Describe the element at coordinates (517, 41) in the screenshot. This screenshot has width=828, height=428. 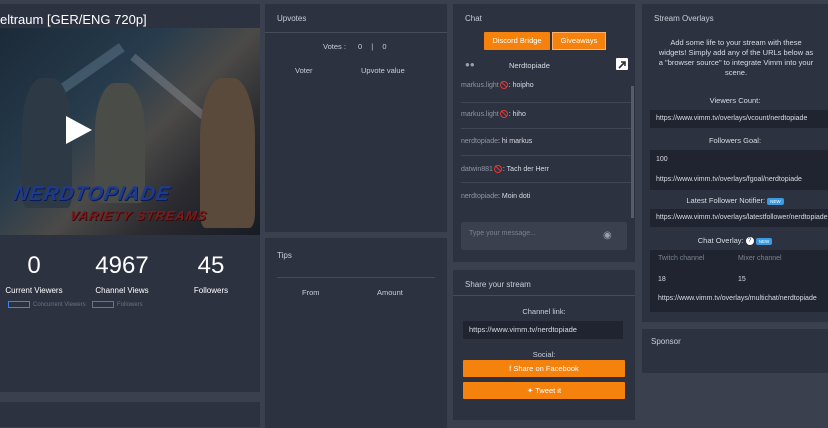
I see `discord-bridge-button: Discord Bridge` at that location.